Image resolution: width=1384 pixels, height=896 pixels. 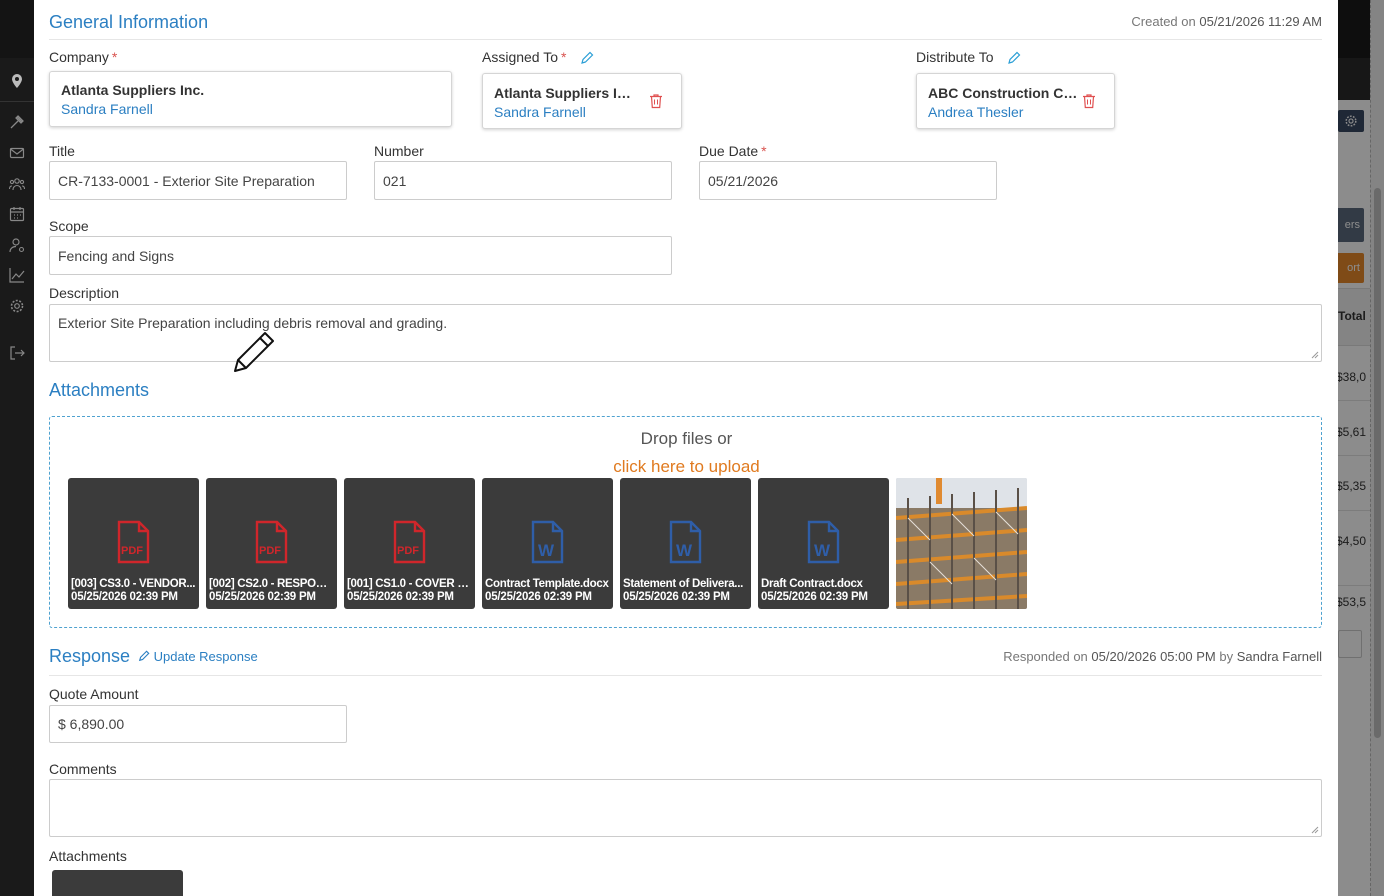 I want to click on number-input: 021, so click(x=523, y=180).